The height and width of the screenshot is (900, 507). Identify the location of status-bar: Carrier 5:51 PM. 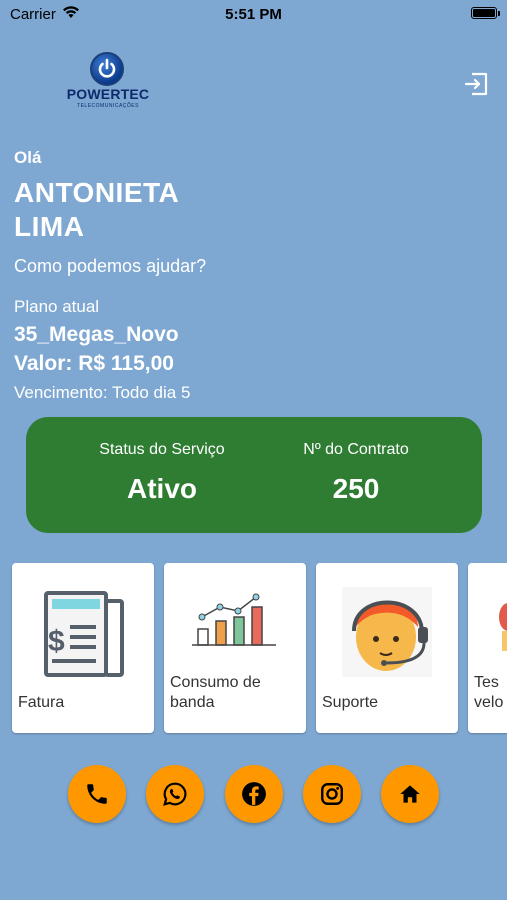
(253, 14).